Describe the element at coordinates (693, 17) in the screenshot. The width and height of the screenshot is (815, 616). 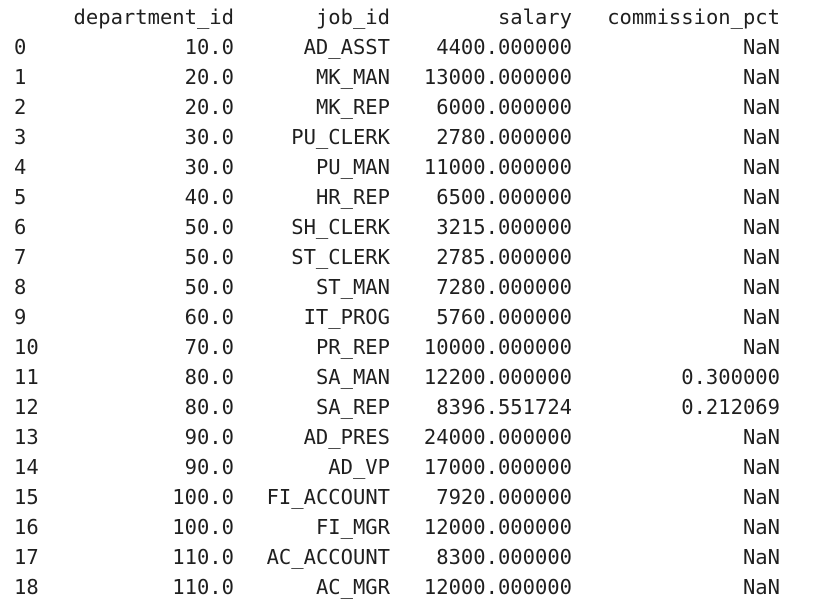
I see `column-header-commission-pct: commission_pct` at that location.